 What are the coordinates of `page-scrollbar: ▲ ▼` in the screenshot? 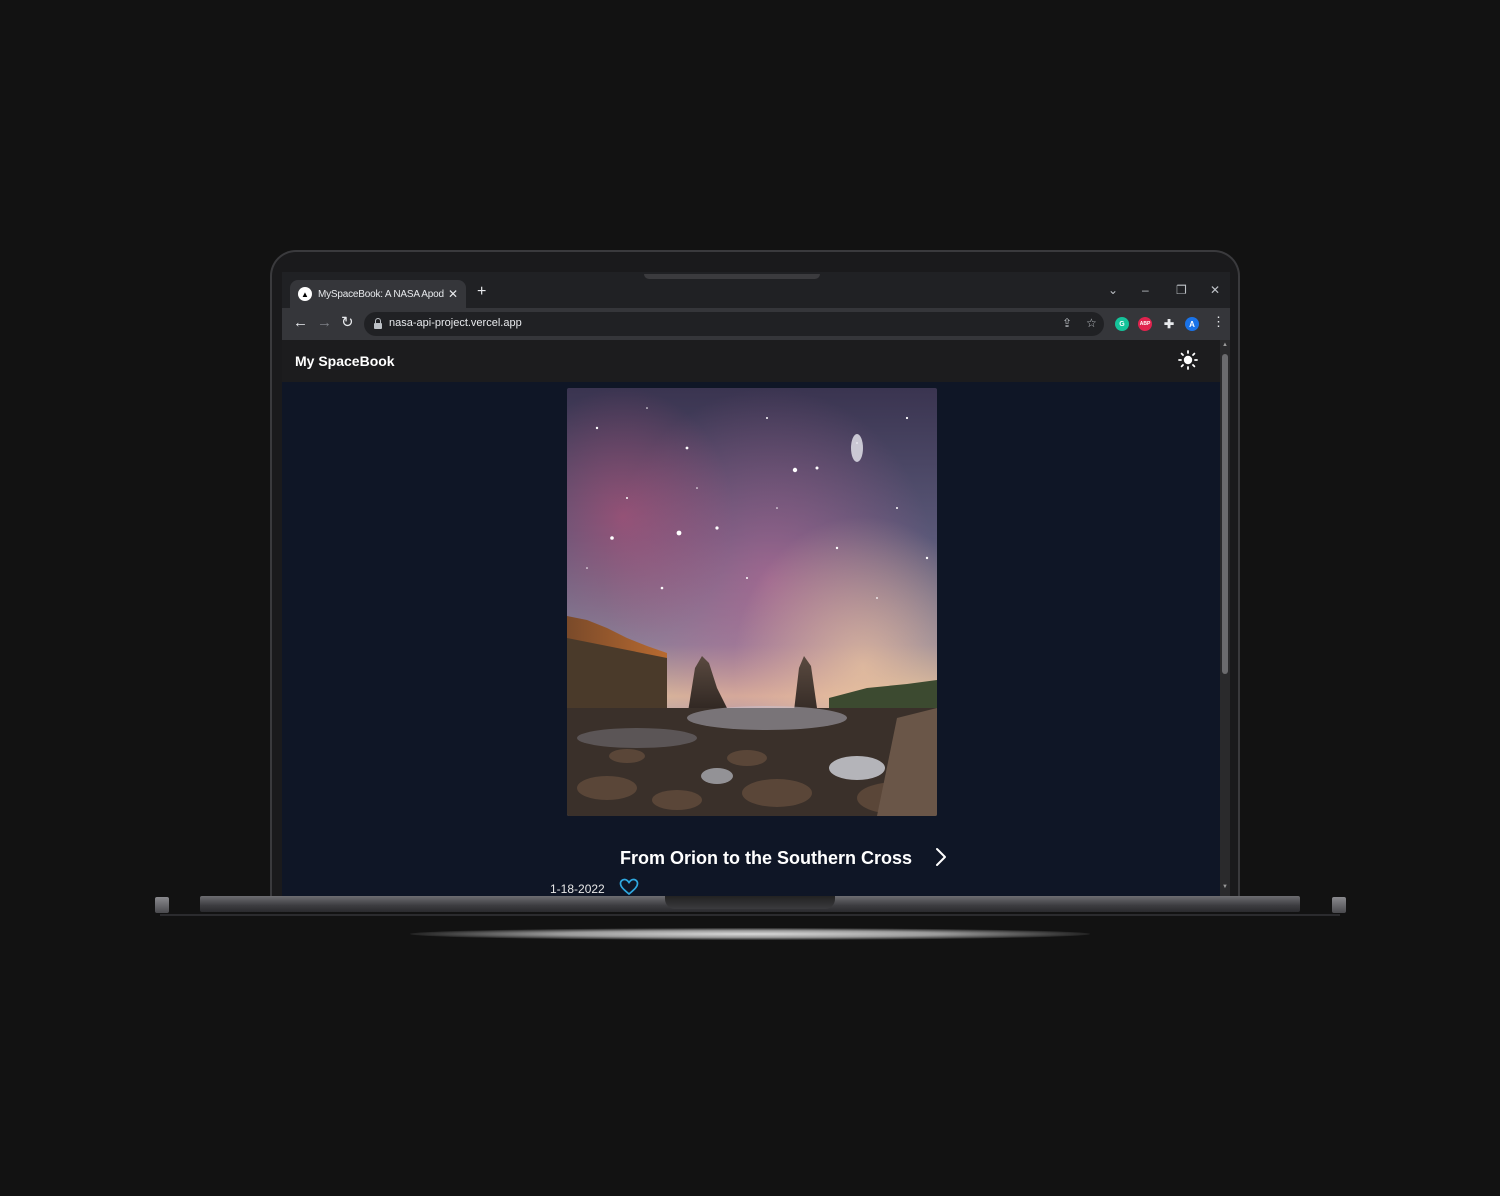 It's located at (1225, 618).